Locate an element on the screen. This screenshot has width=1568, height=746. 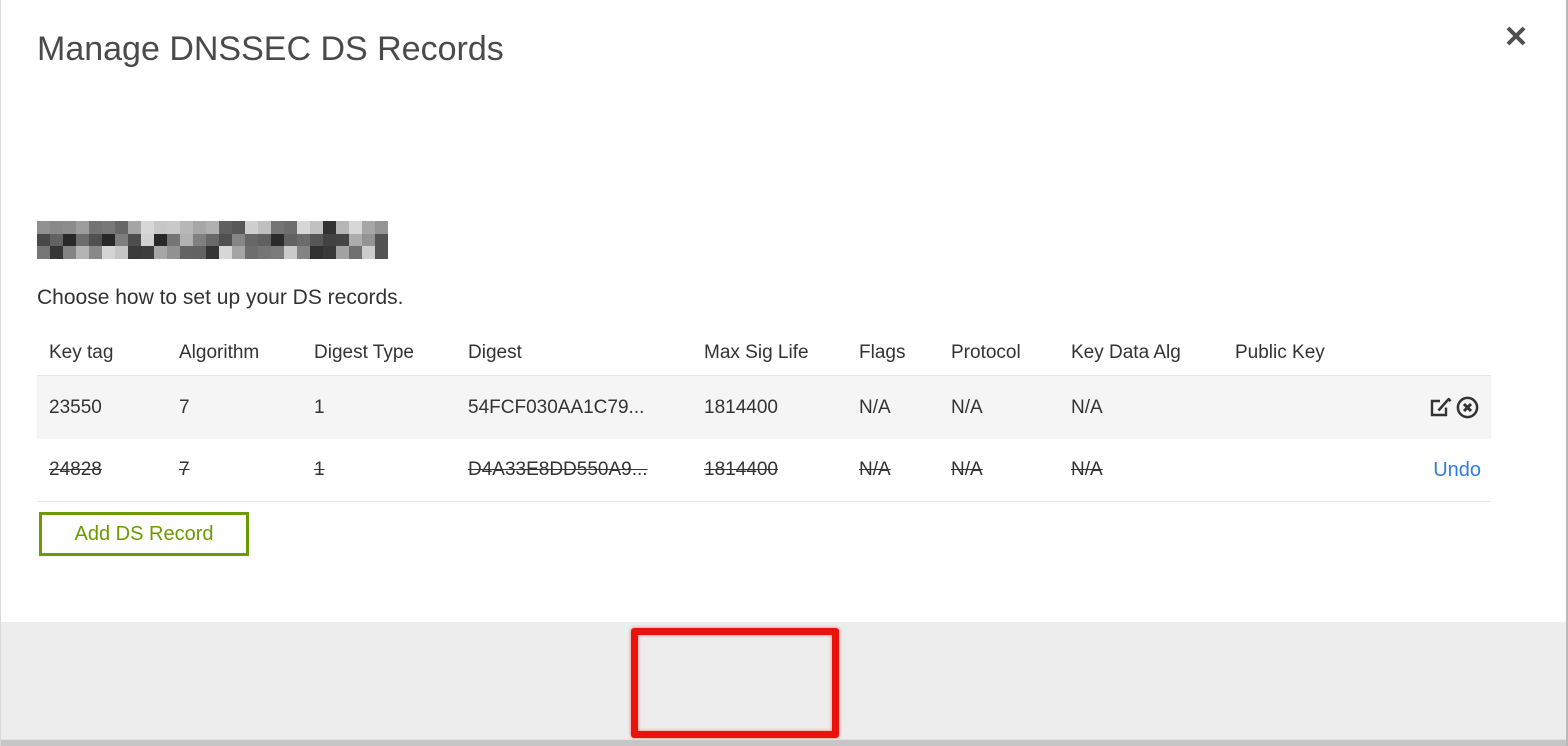
column-header-flags: Flags is located at coordinates (882, 352).